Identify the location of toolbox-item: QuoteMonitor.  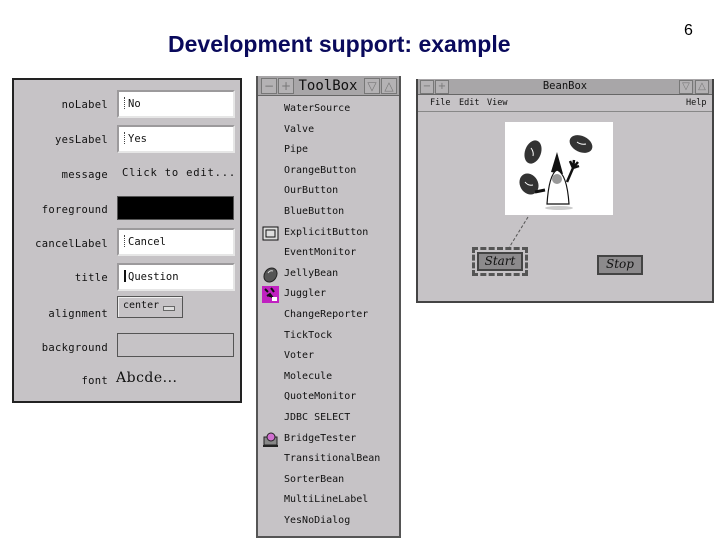
(328, 398).